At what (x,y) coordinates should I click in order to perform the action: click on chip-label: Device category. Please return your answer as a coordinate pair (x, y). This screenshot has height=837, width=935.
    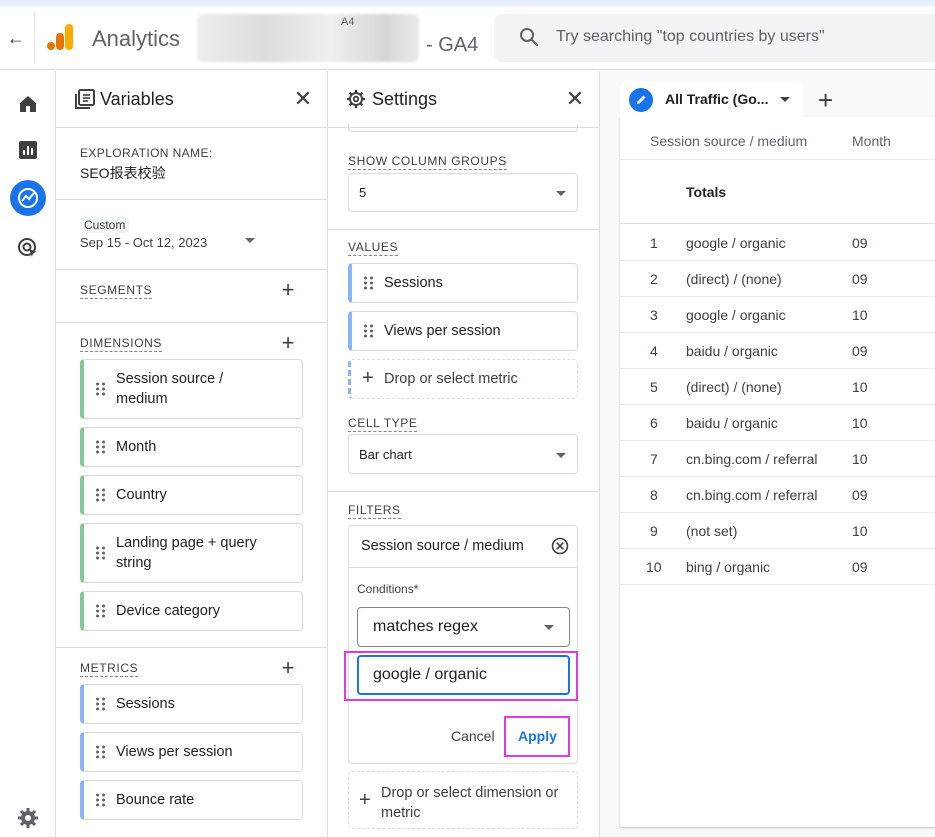
    Looking at the image, I should click on (168, 611).